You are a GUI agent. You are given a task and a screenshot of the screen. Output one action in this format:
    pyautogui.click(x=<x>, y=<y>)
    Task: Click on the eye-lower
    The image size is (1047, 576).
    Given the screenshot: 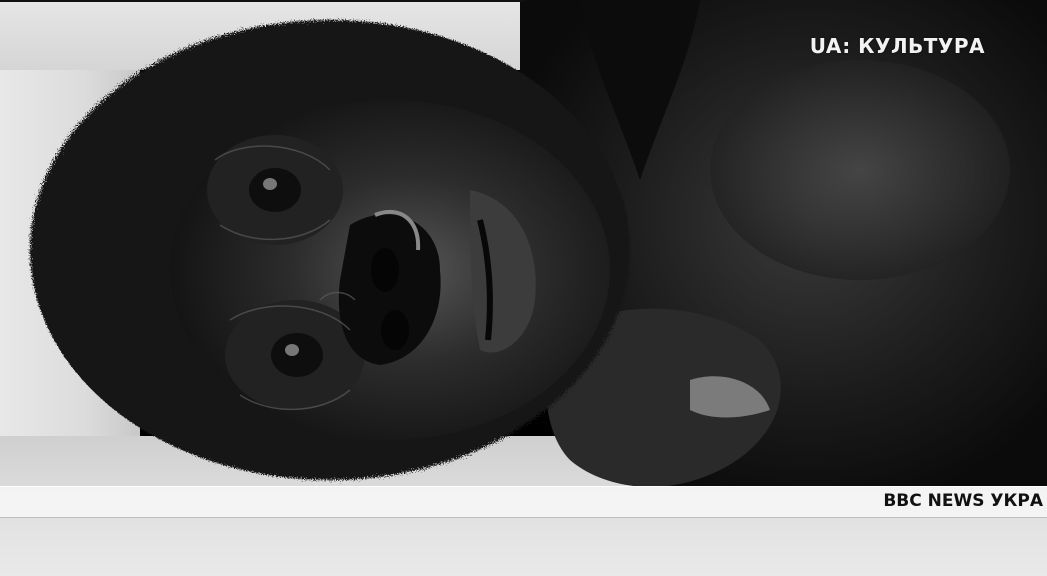 What is the action you would take?
    pyautogui.click(x=297, y=355)
    